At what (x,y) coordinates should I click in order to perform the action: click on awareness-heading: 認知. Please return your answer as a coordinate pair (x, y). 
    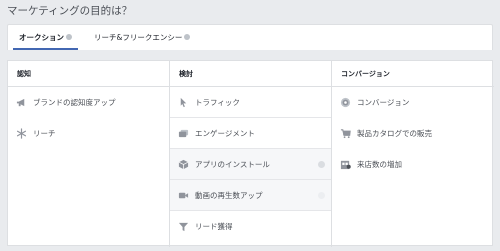
    Looking at the image, I should click on (88, 74).